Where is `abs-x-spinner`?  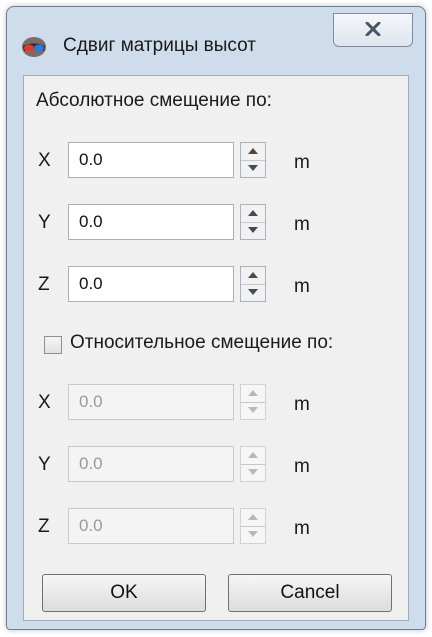
abs-x-spinner is located at coordinates (253, 160).